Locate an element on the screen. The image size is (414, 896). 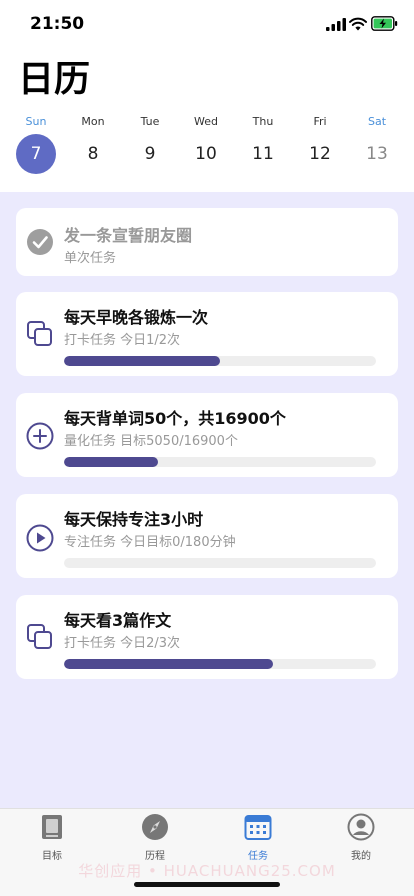
day-number: 13 is located at coordinates (377, 154).